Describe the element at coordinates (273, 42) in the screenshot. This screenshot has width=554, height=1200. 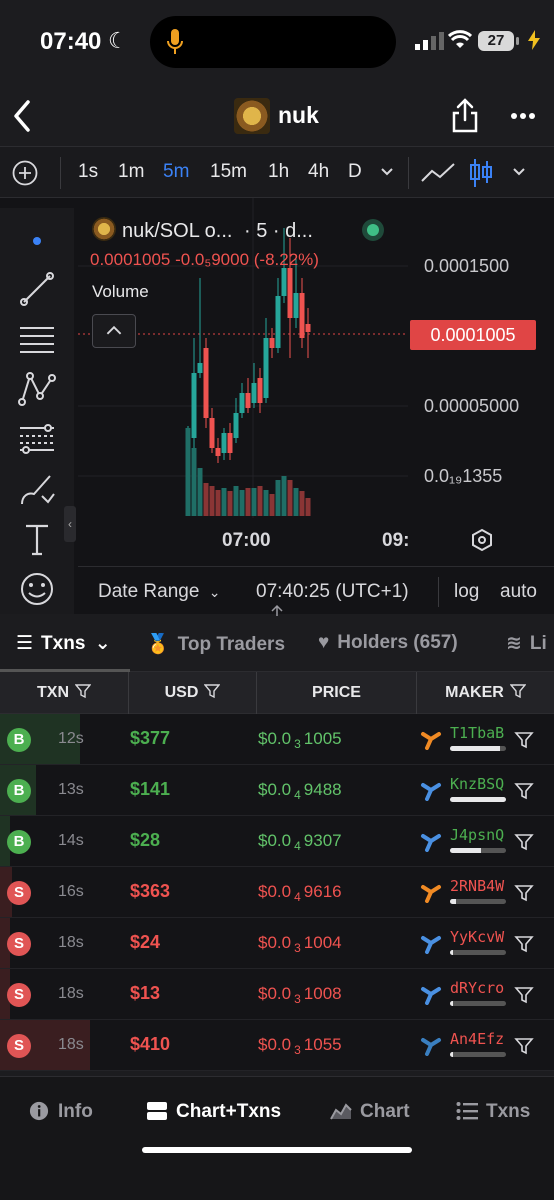
I see `dynamic-island` at that location.